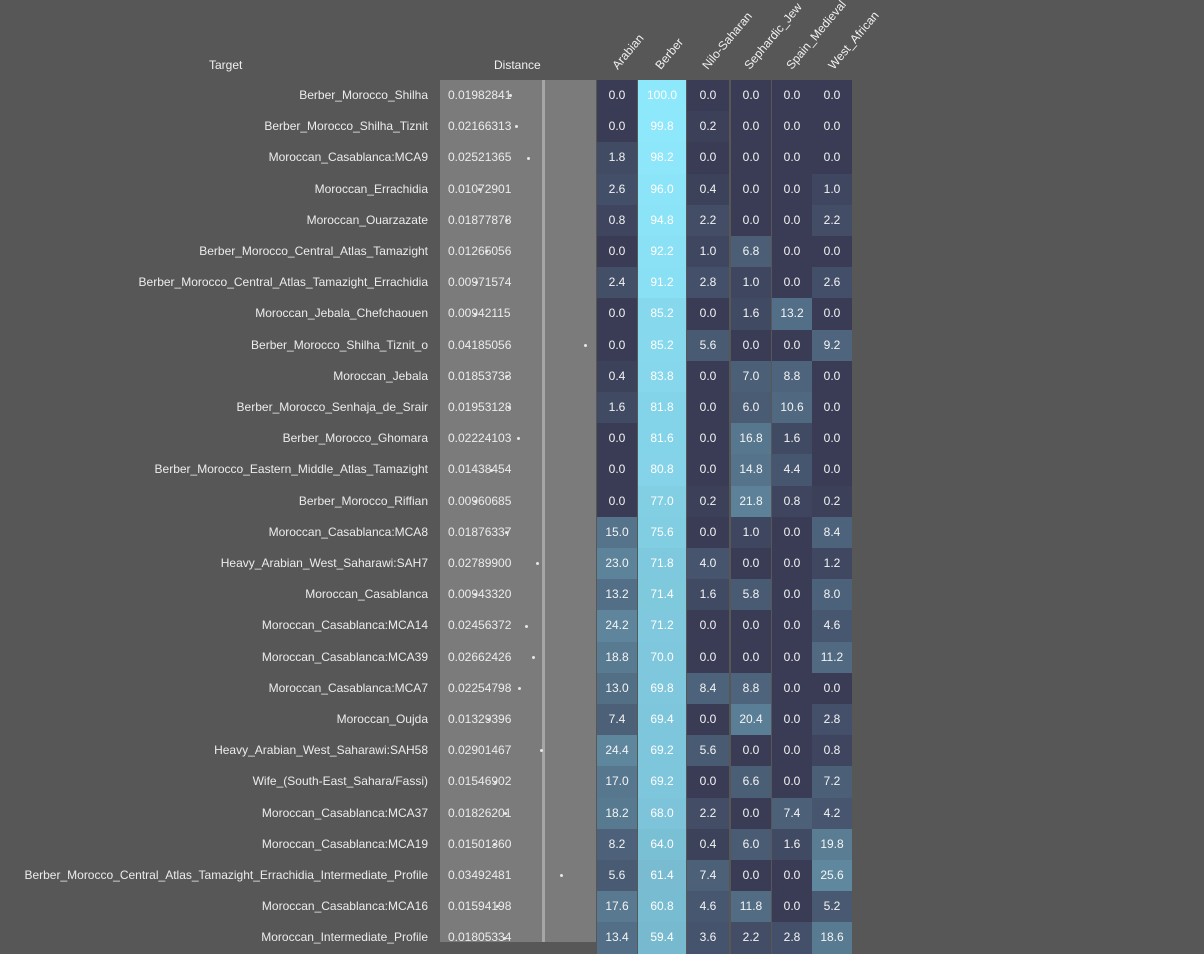  What do you see at coordinates (480, 563) in the screenshot?
I see `distance-value: 0.02789900` at bounding box center [480, 563].